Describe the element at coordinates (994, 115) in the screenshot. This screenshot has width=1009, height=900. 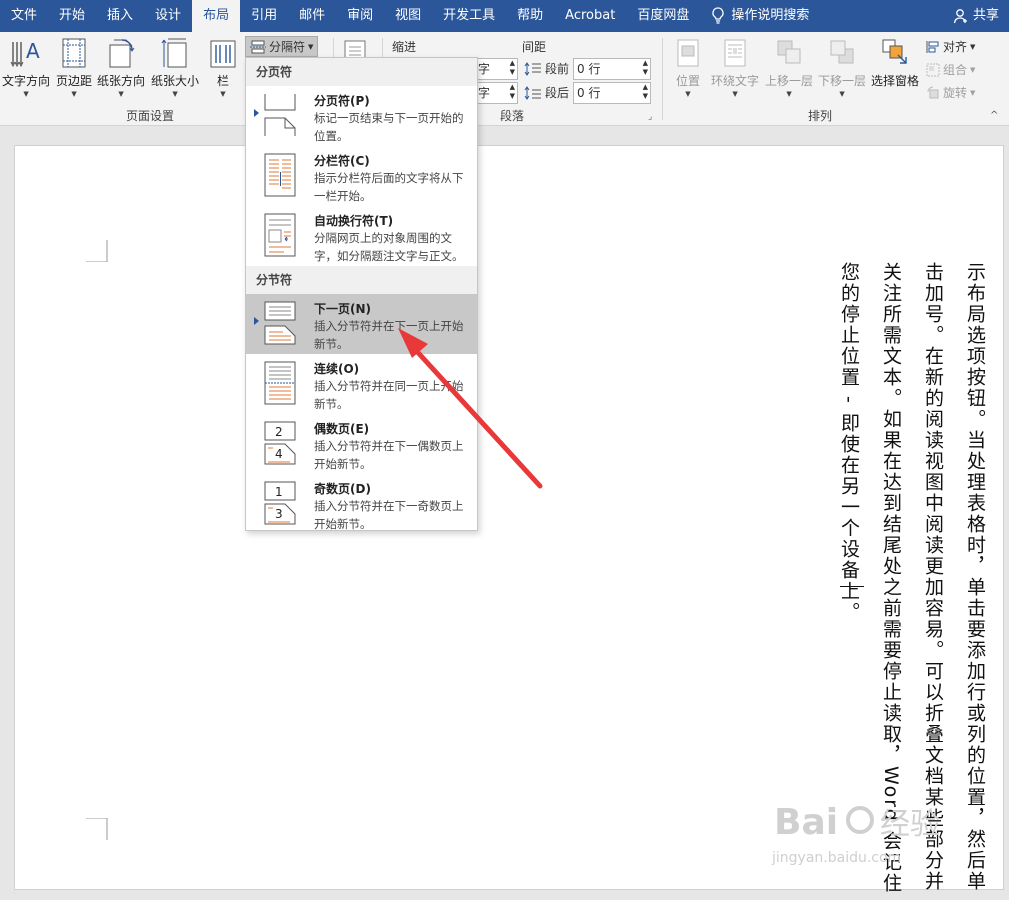
I see `collapse-ribbon-icon: ^` at that location.